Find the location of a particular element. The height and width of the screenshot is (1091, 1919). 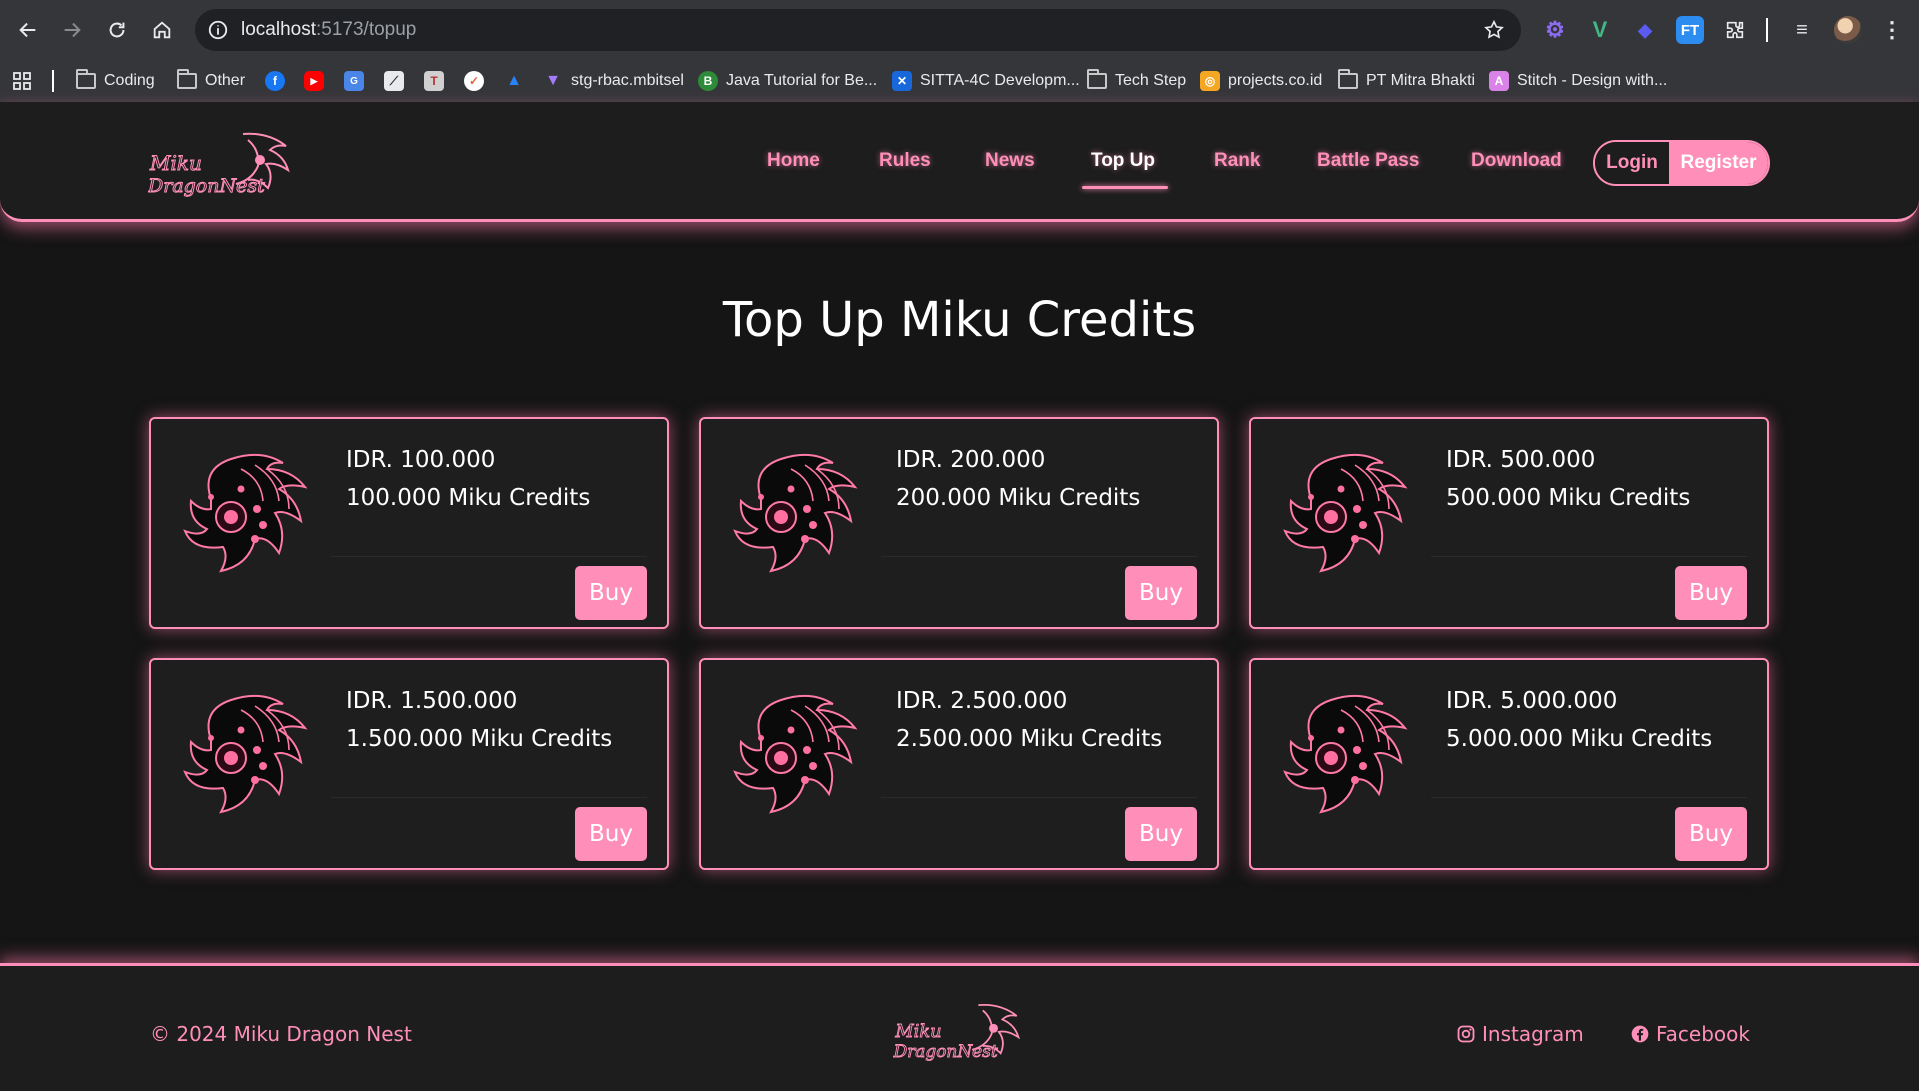

apps-grid-icon is located at coordinates (22, 81).